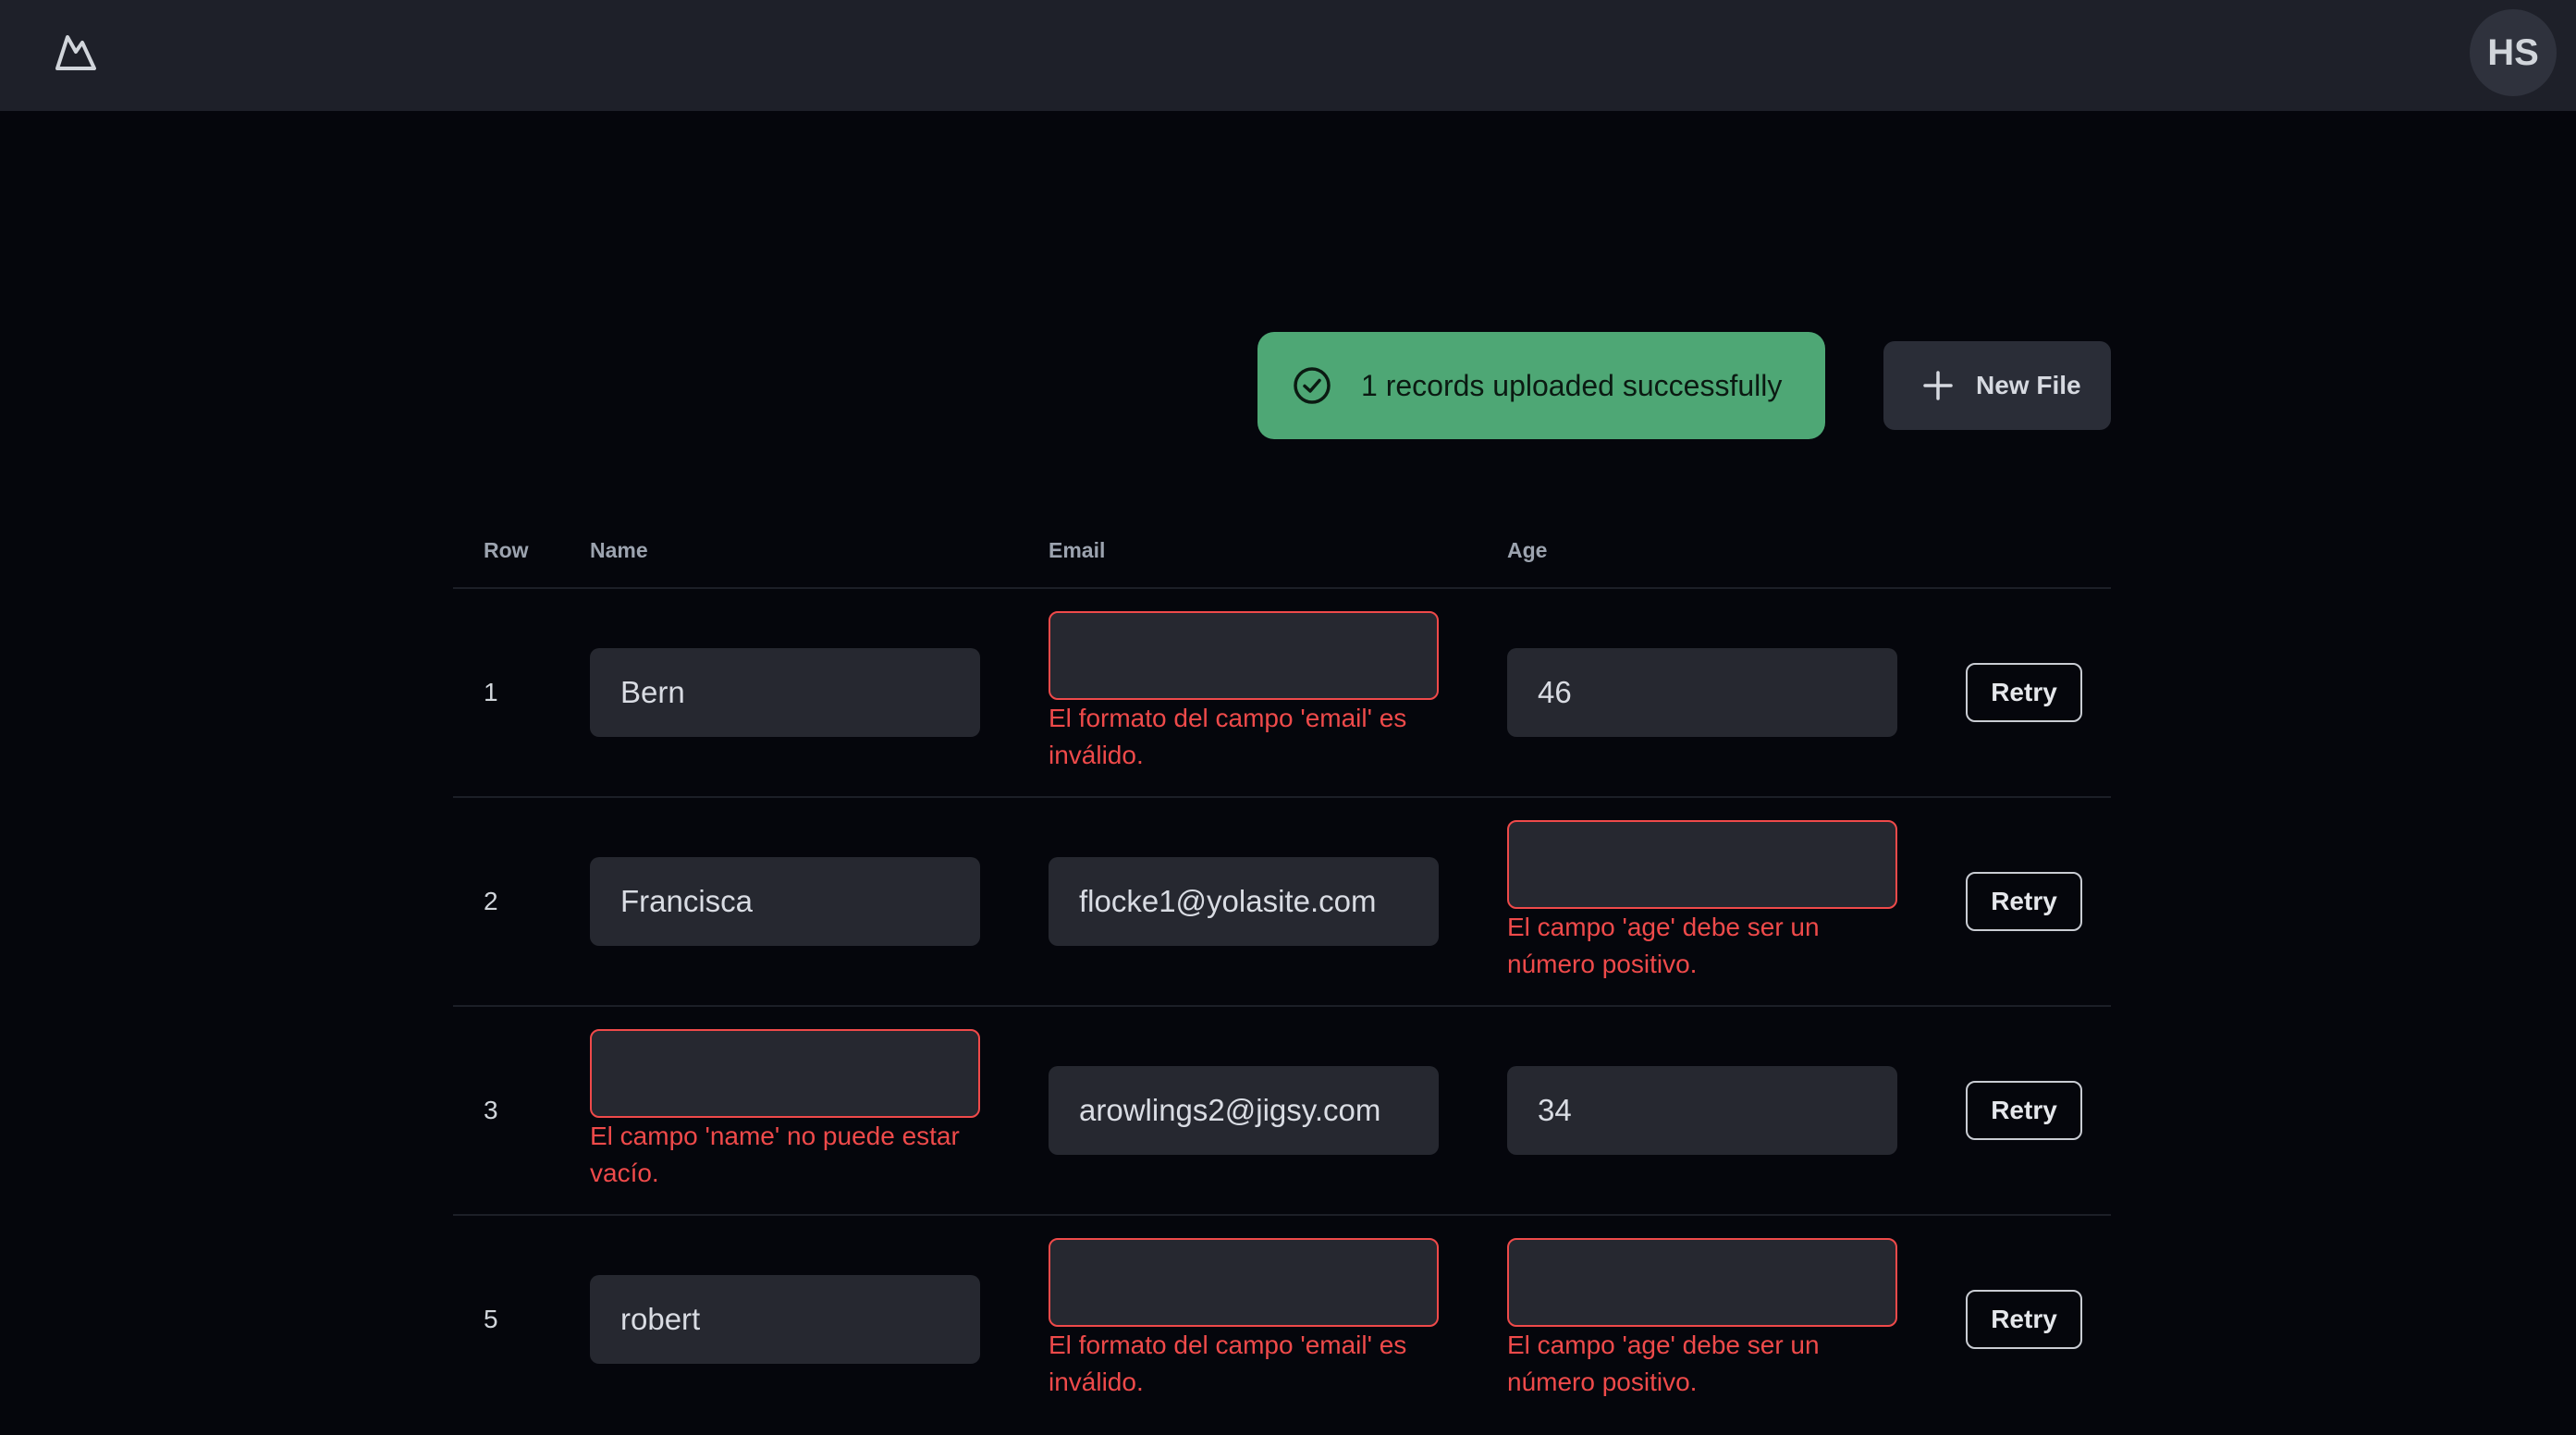  I want to click on column-header-name: Name, so click(619, 550).